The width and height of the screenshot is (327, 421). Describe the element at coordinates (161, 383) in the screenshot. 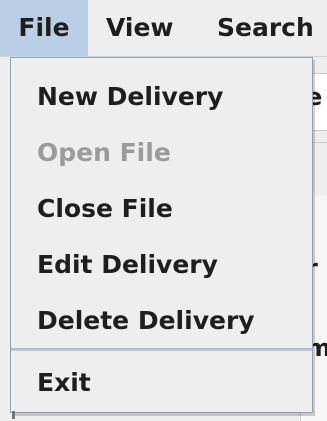

I see `menu-item-exit: Exit` at that location.